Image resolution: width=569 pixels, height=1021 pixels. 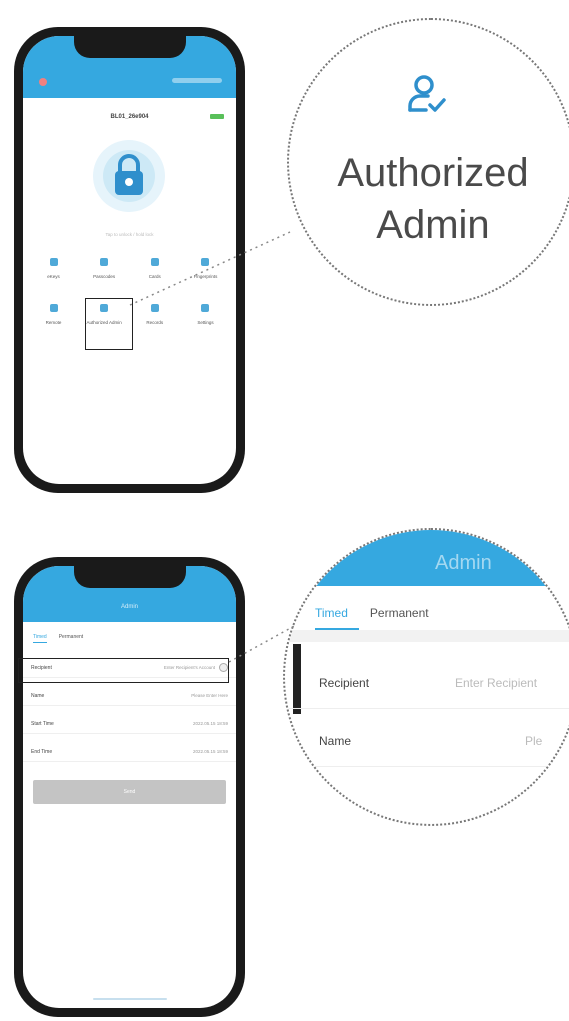 What do you see at coordinates (154, 276) in the screenshot?
I see `menu-label: Cards` at bounding box center [154, 276].